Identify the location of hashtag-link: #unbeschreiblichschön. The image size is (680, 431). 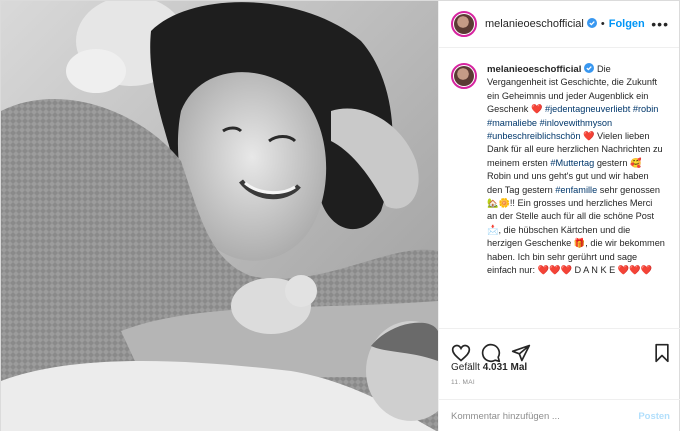
(533, 136).